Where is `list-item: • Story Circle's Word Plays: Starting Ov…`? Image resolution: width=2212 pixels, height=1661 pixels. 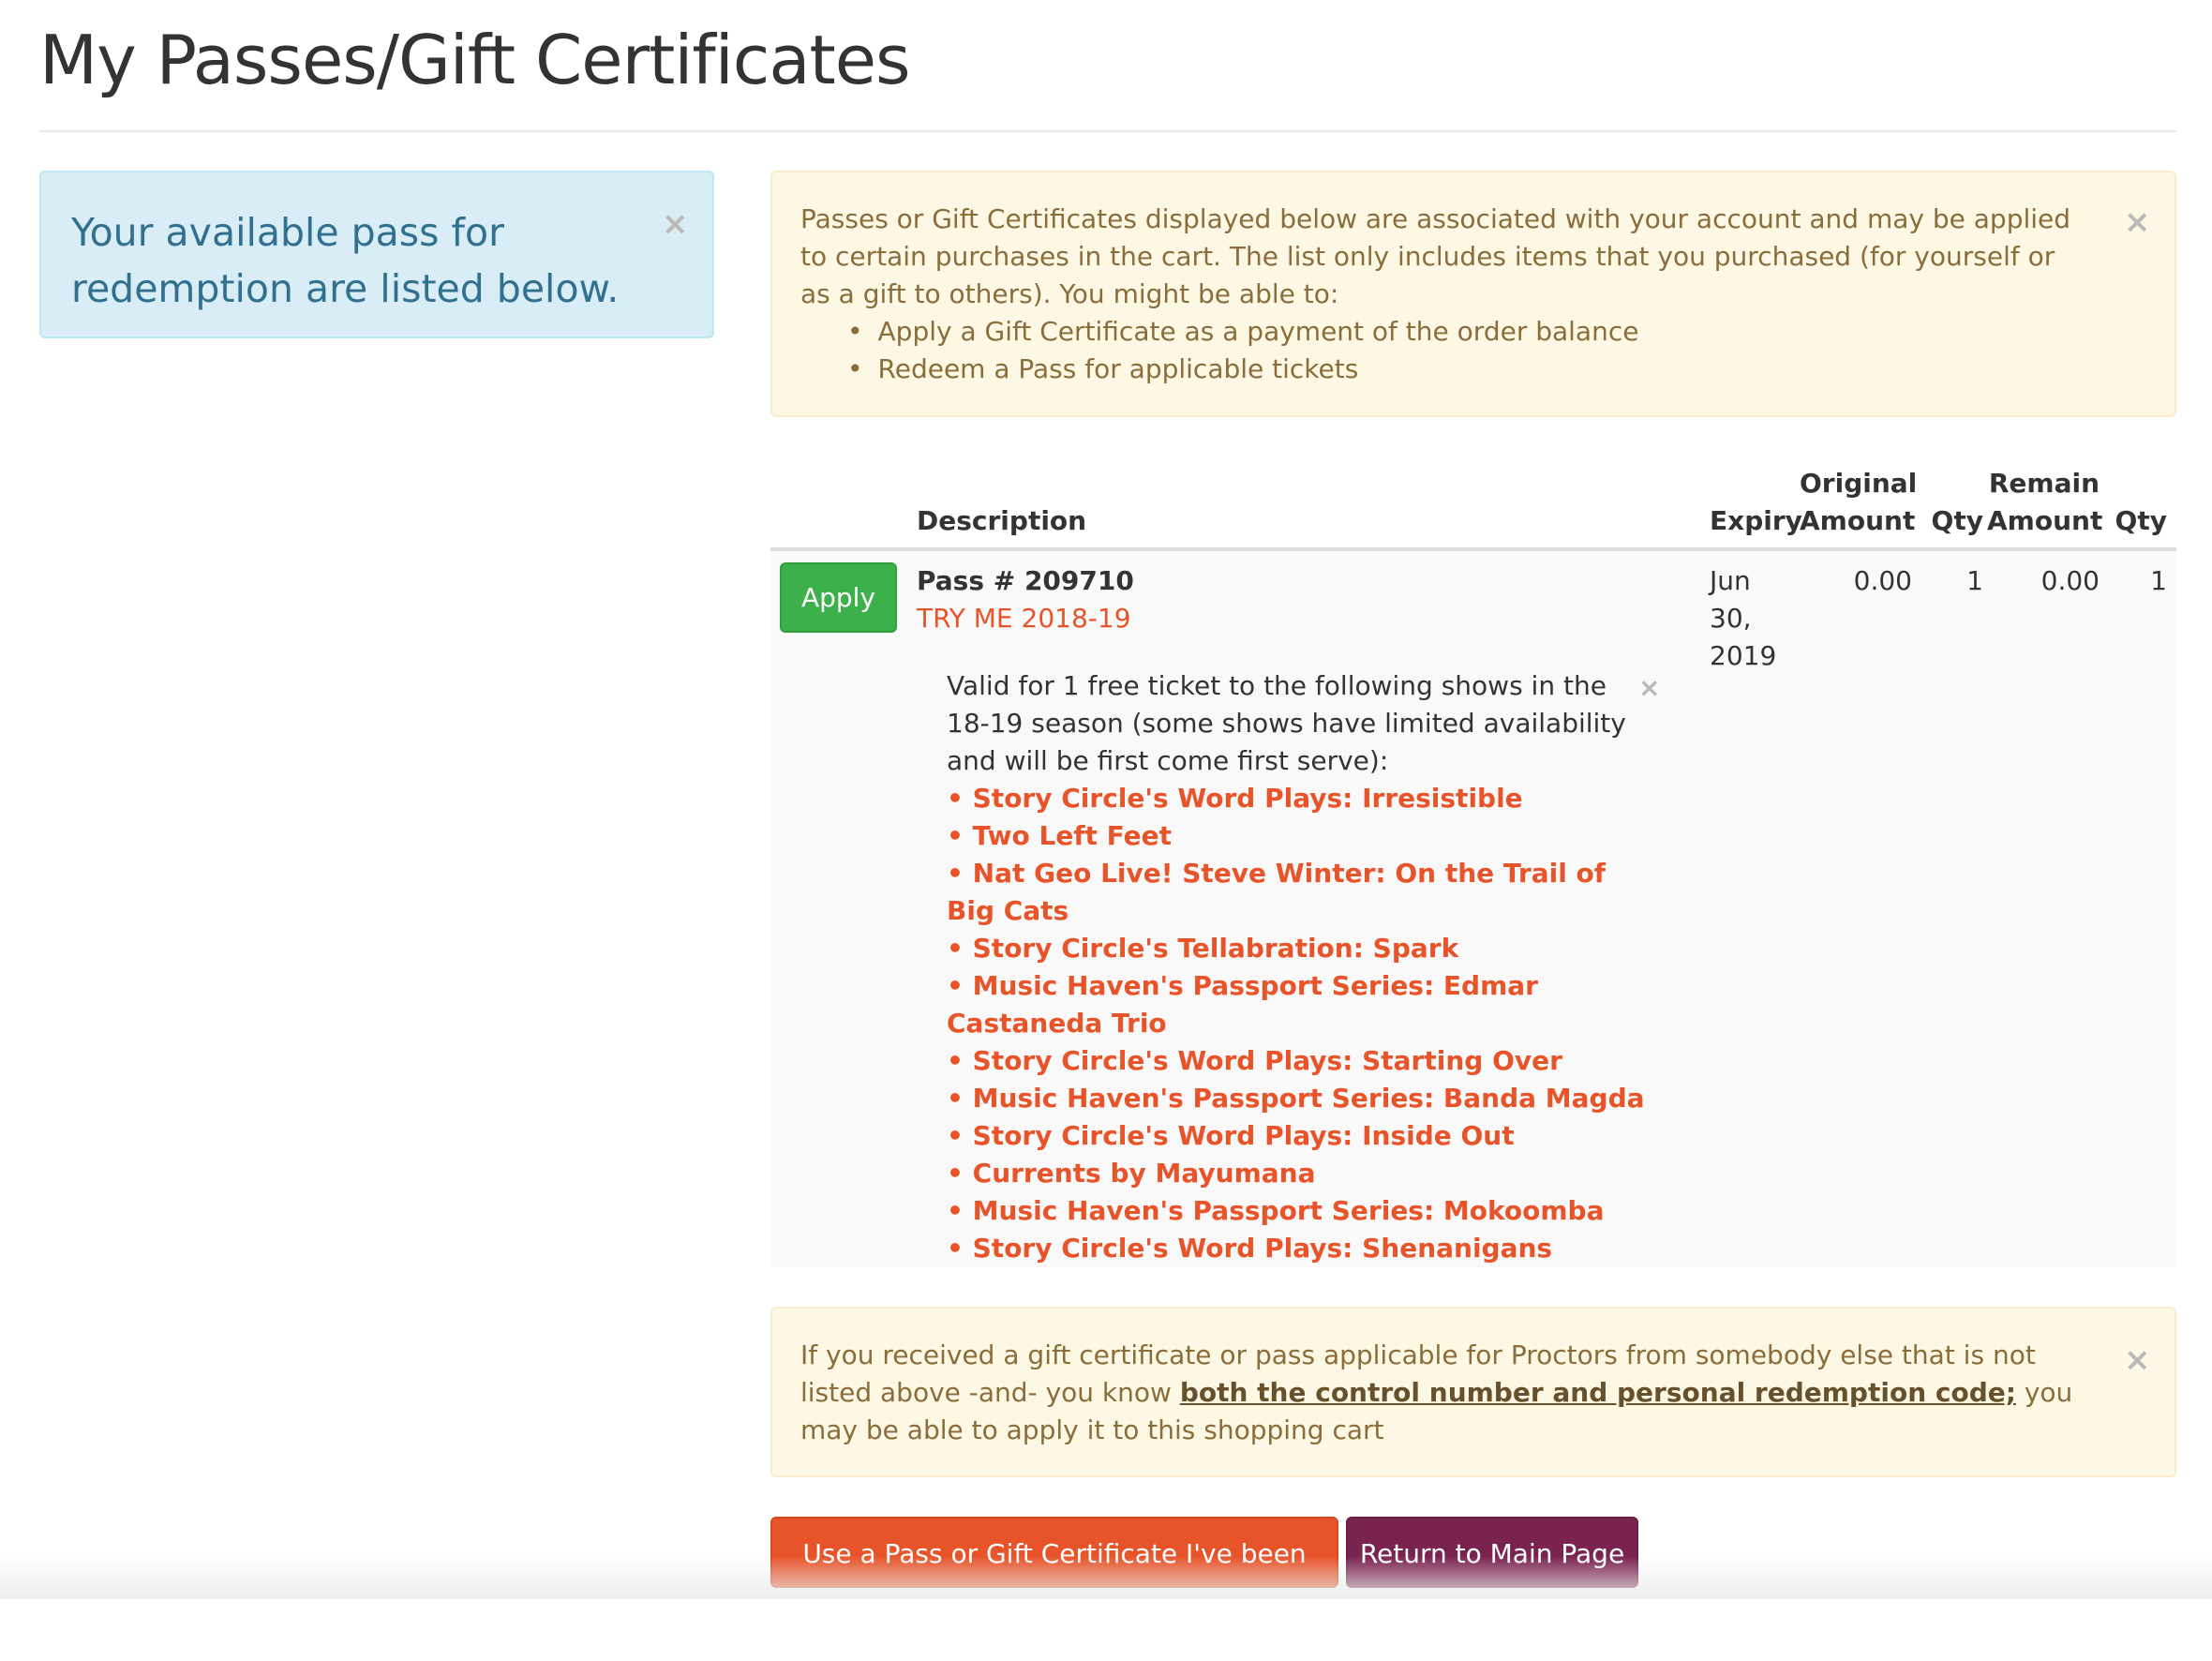
list-item: • Story Circle's Word Plays: Starting Ov… is located at coordinates (1254, 1060).